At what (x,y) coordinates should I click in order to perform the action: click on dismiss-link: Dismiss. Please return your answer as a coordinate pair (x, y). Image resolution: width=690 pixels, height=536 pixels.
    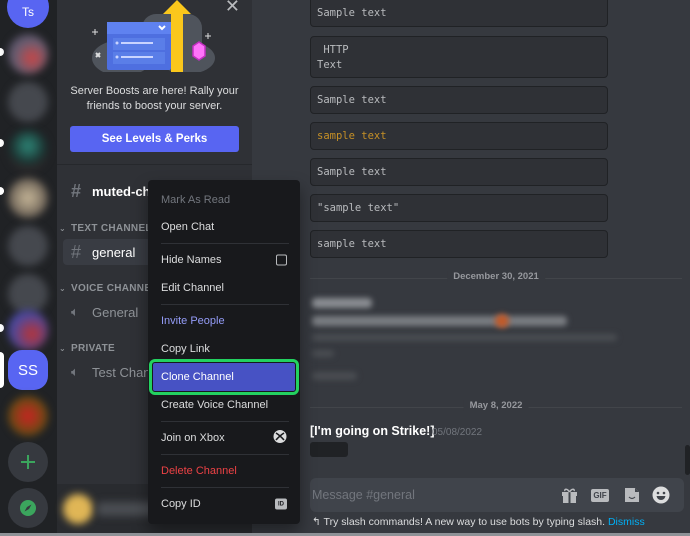
    Looking at the image, I should click on (626, 522).